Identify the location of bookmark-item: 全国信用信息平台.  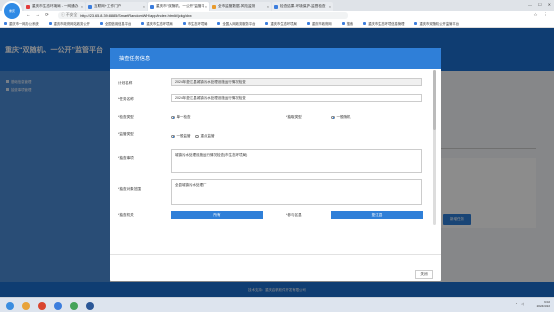
(115, 23).